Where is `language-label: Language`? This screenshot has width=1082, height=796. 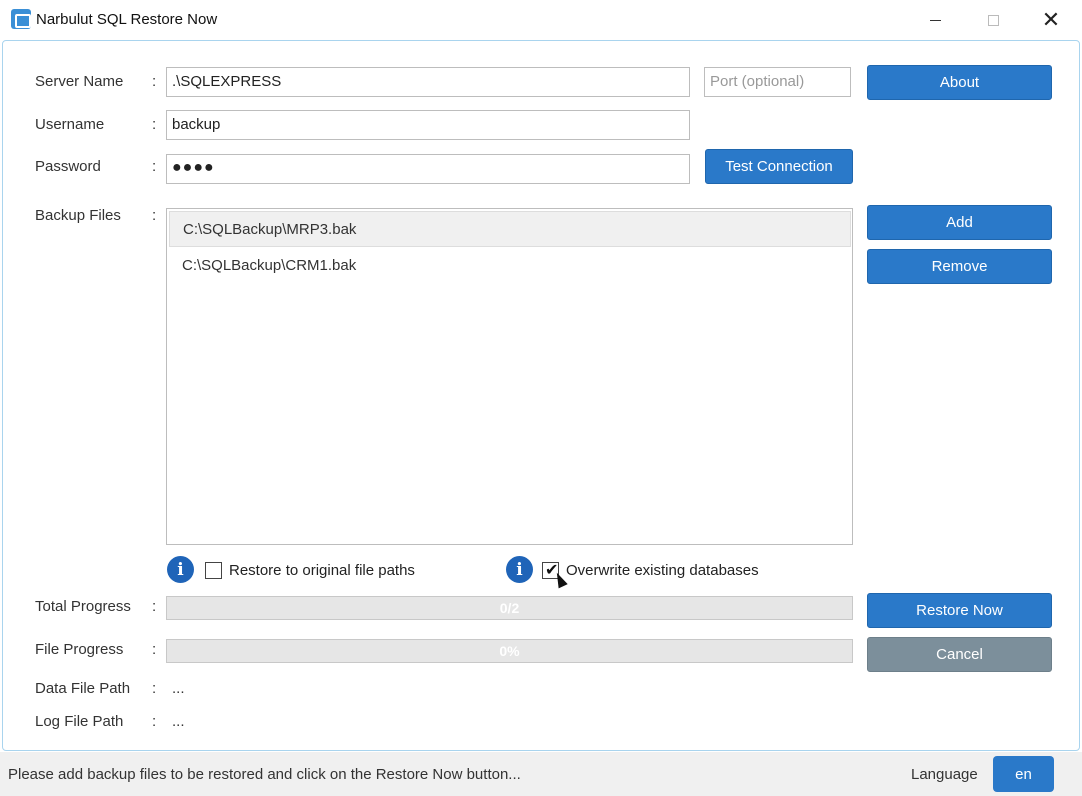 language-label: Language is located at coordinates (944, 774).